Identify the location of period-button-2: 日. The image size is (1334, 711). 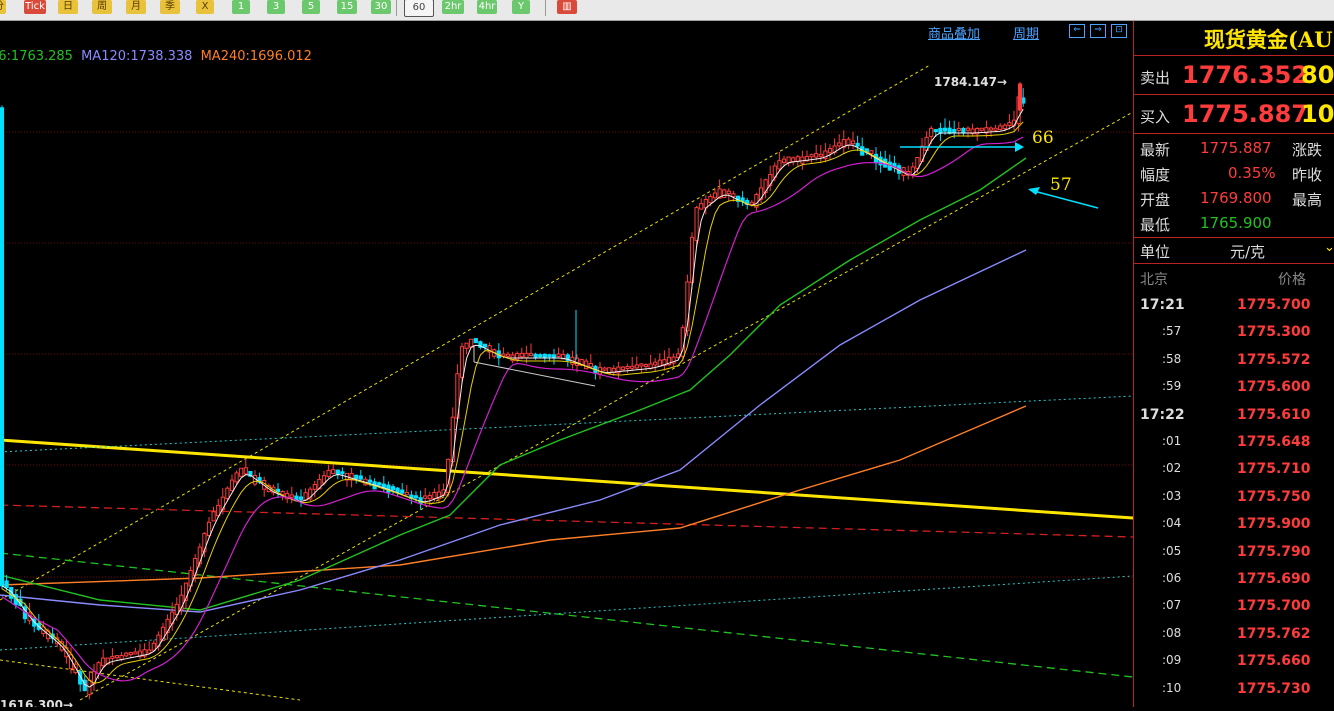
(68, 7).